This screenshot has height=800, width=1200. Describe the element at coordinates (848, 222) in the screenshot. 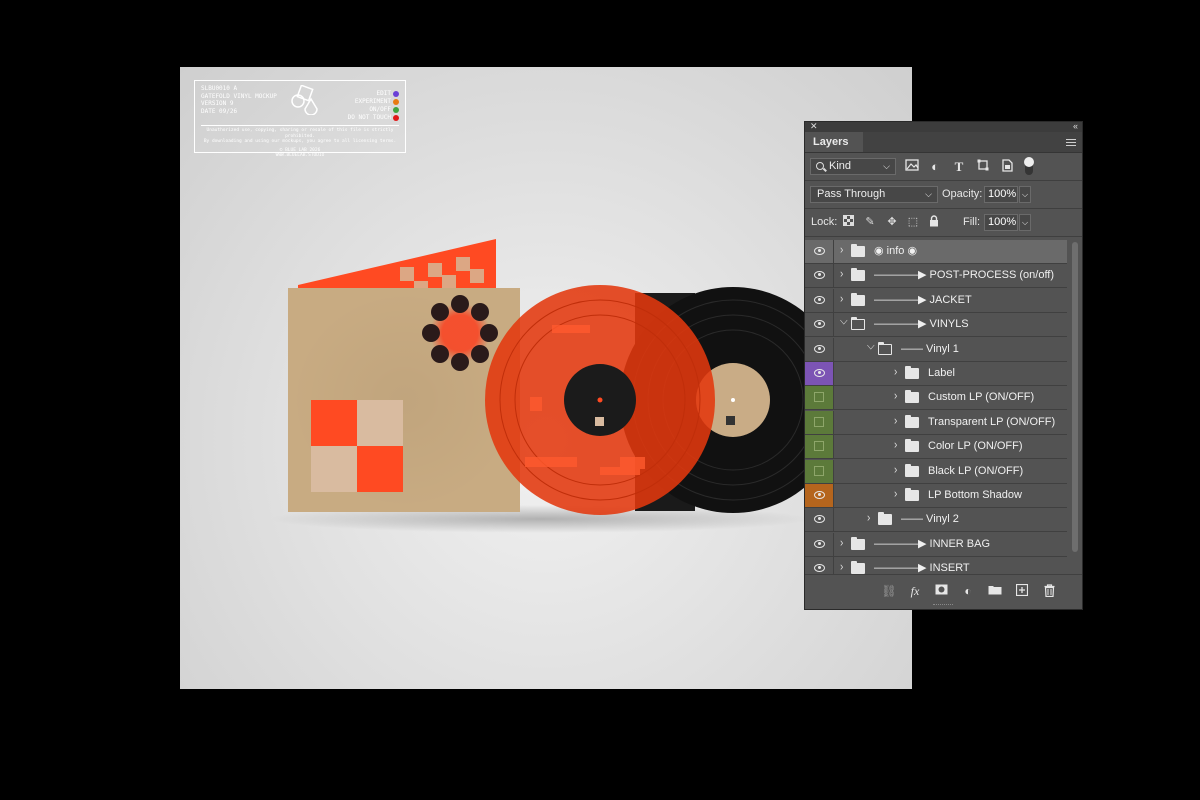

I see `lock-transparent-pixels-icon` at that location.